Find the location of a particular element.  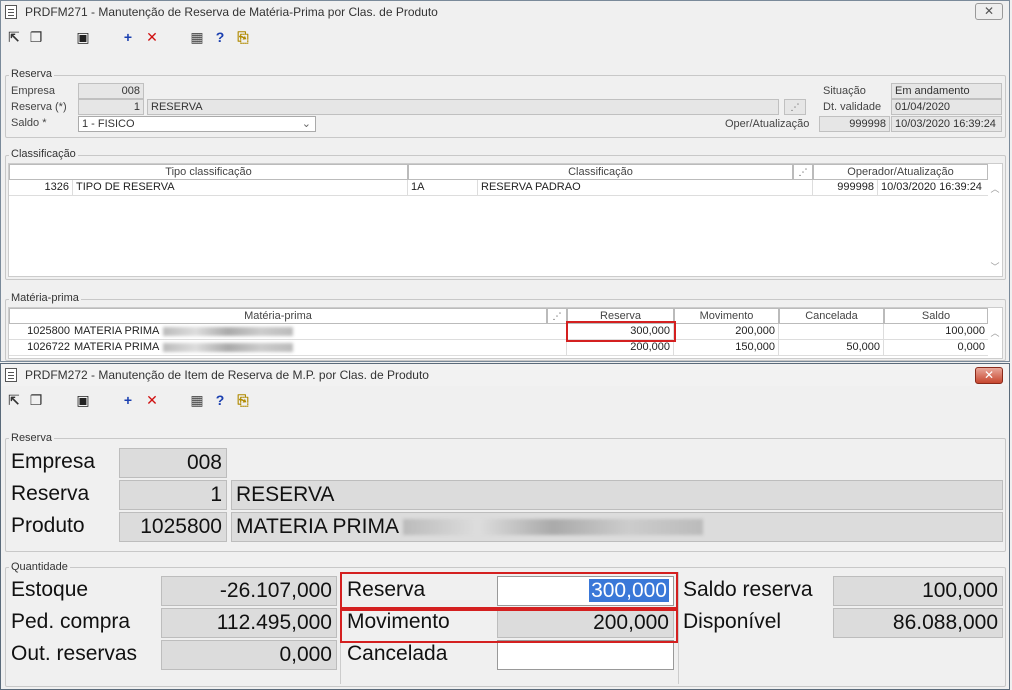

oper-date-cell: 10/03/2020 16:39:24 is located at coordinates (931, 187).